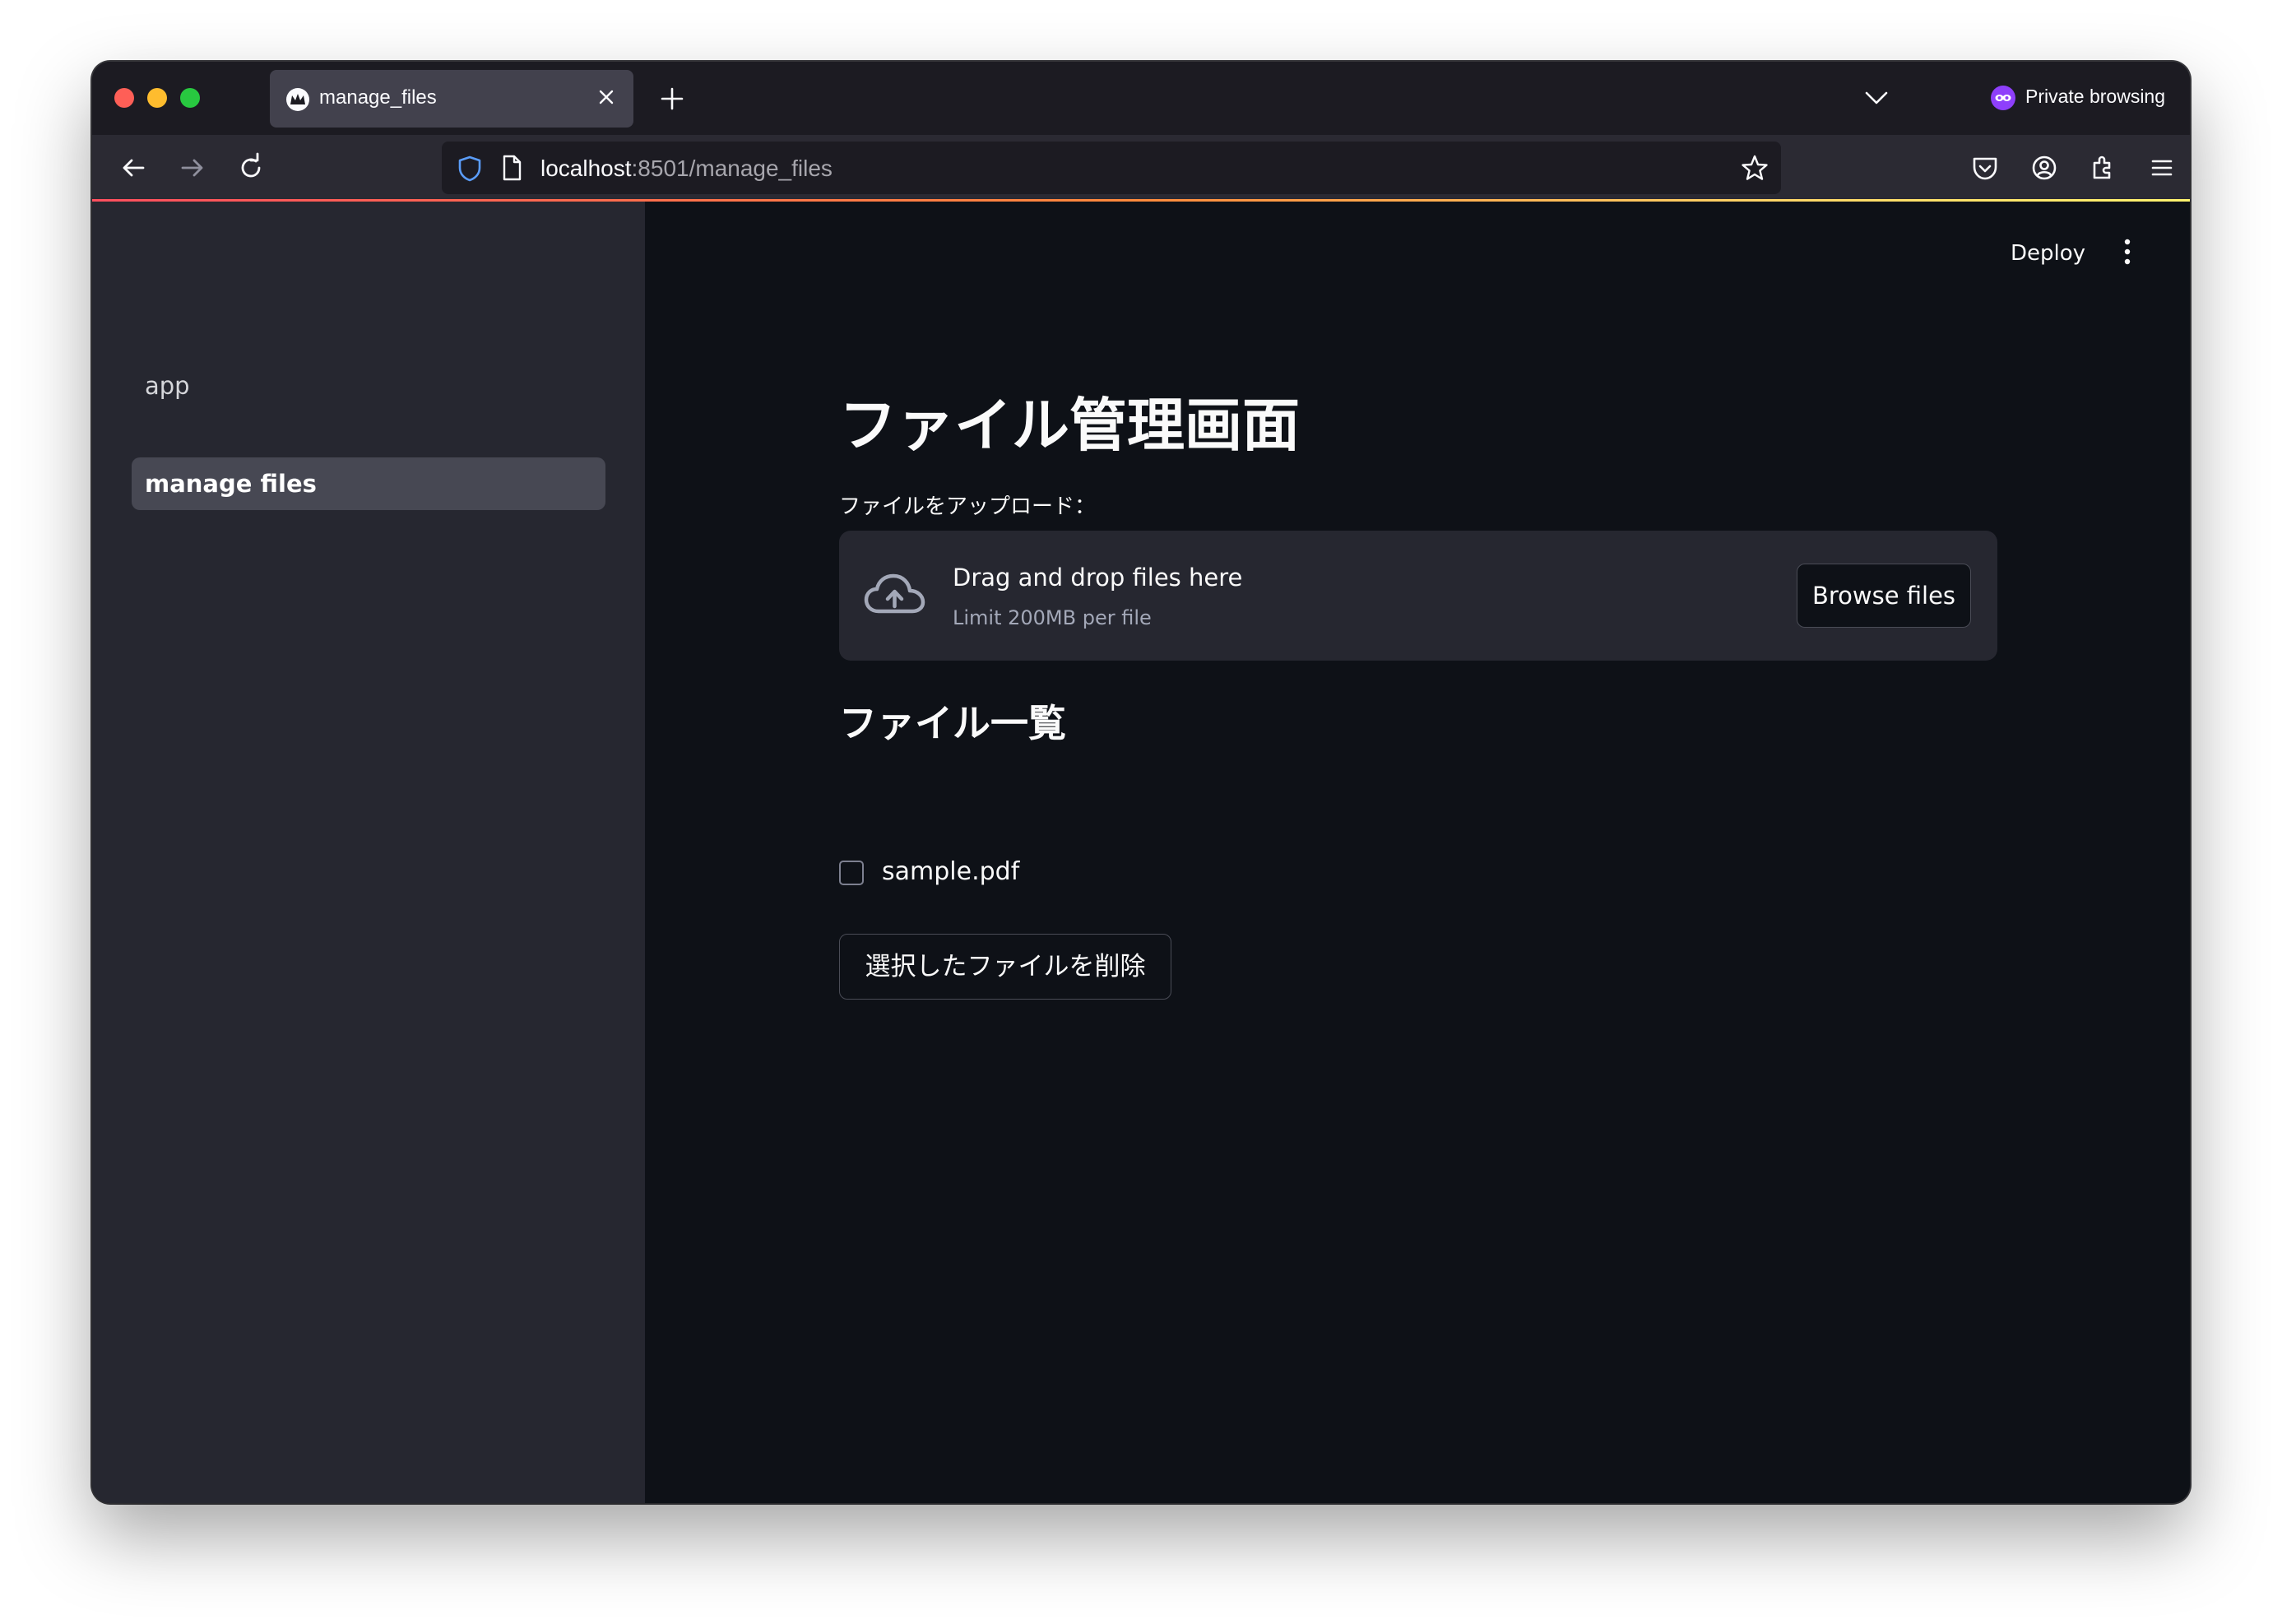 This screenshot has height=1624, width=2282. I want to click on sidebar-item-app: app, so click(368, 386).